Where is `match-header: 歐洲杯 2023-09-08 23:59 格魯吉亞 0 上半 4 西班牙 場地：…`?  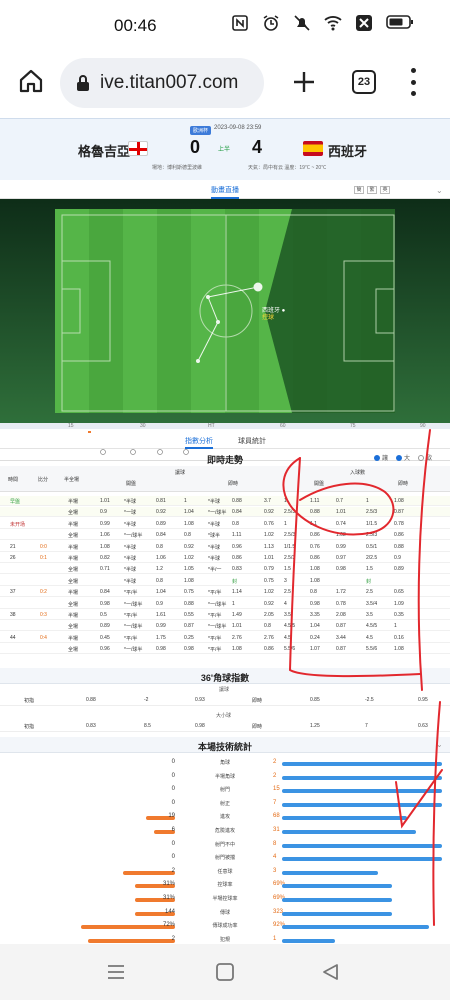
match-header: 歐洲杯 2023-09-08 23:59 格魯吉亞 0 上半 4 西班牙 場地：… is located at coordinates (225, 149).